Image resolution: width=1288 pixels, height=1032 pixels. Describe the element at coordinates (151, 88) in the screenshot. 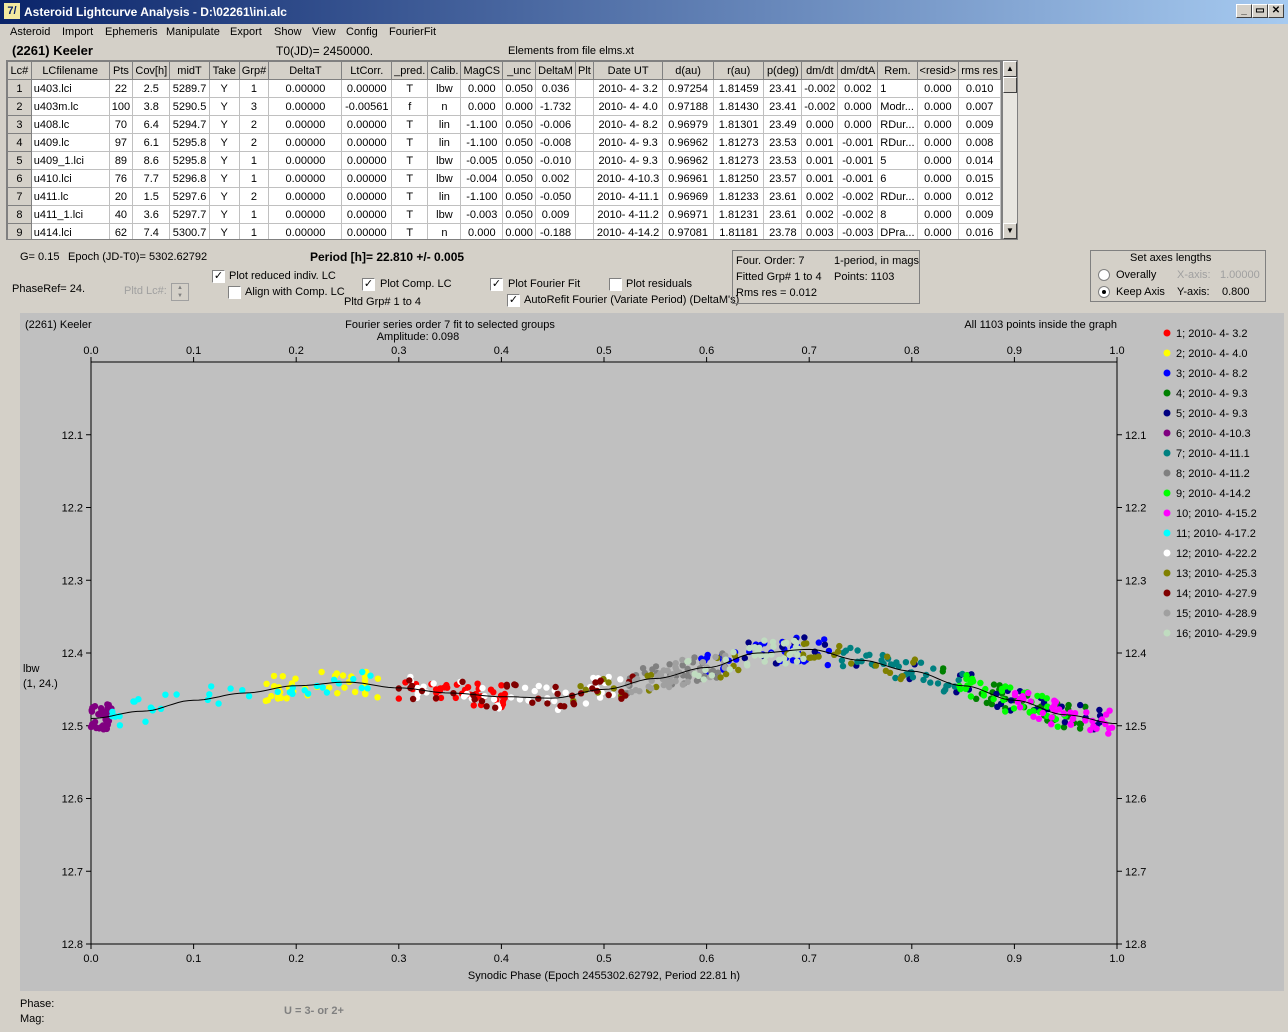

I see `table-cell: 2.5` at that location.